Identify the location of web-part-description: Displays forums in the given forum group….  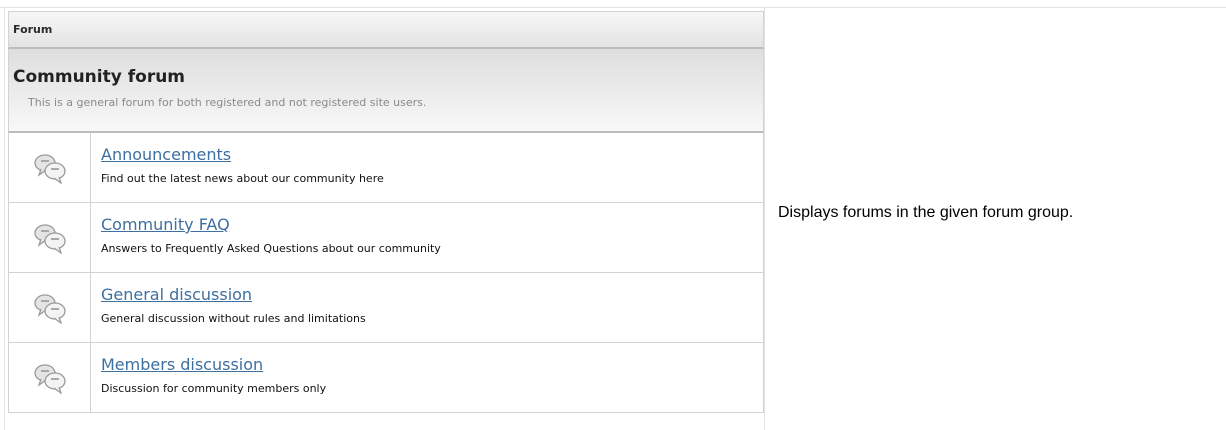
(926, 212).